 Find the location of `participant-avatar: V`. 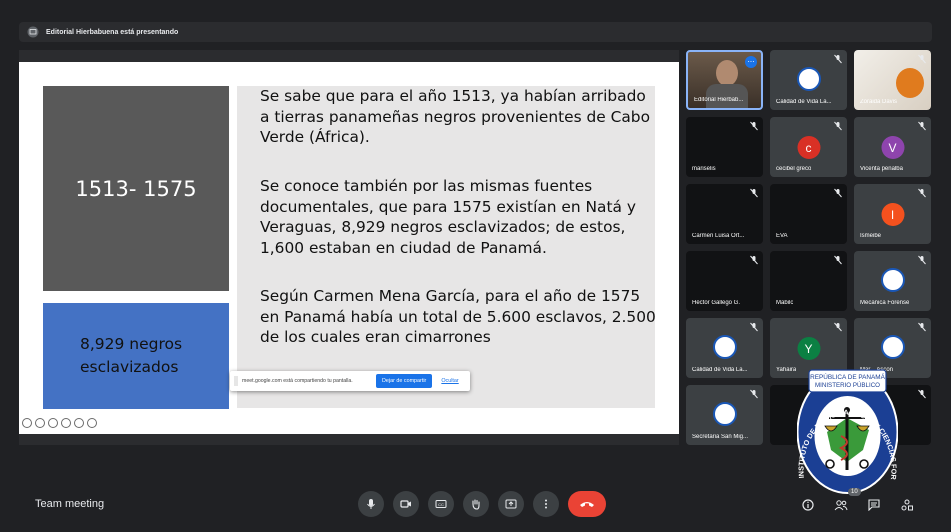

participant-avatar: V is located at coordinates (892, 147).